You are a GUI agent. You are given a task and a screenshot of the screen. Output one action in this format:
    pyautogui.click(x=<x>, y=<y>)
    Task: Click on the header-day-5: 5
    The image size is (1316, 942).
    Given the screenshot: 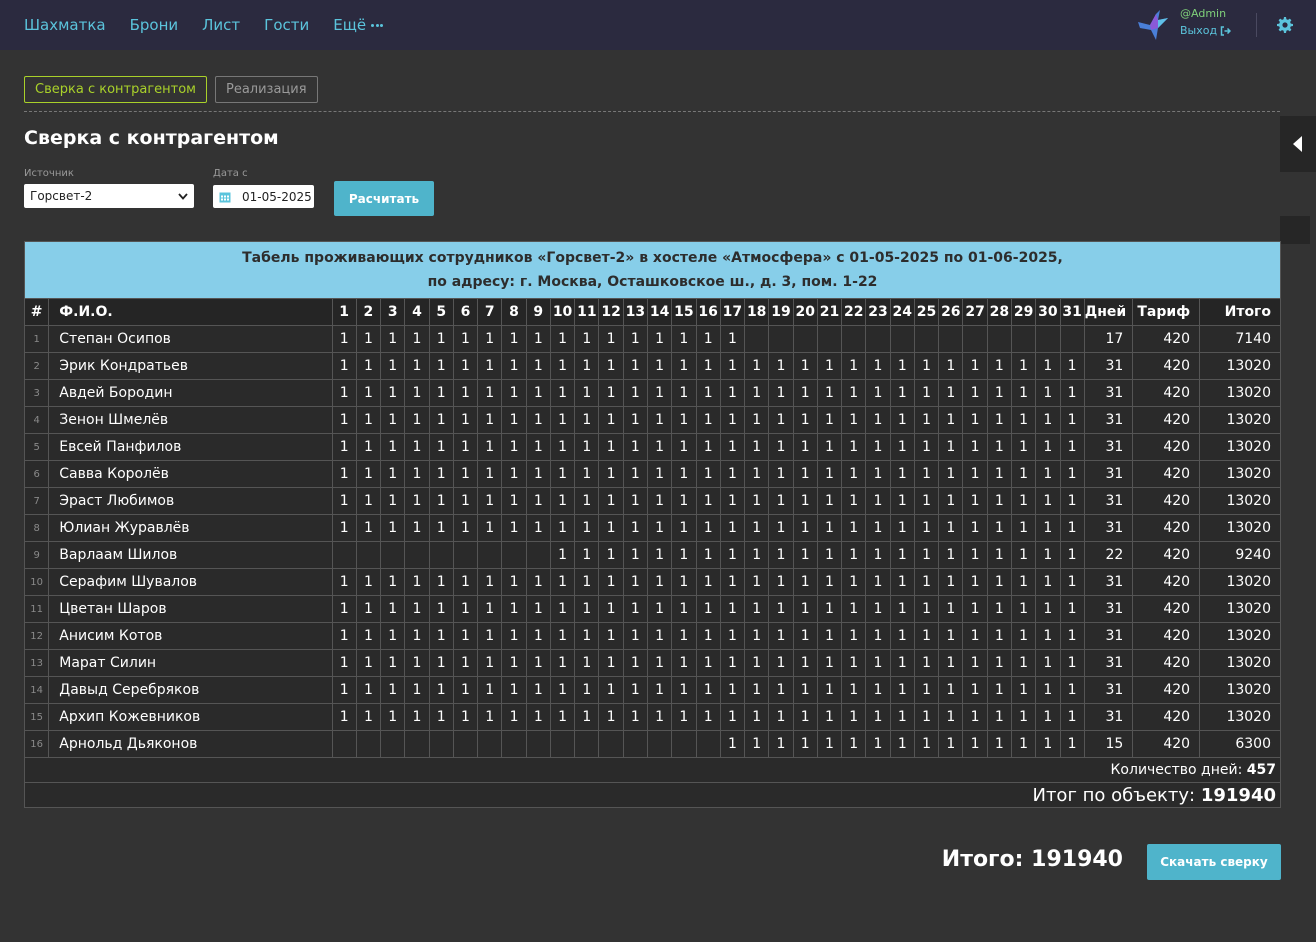 What is the action you would take?
    pyautogui.click(x=441, y=312)
    